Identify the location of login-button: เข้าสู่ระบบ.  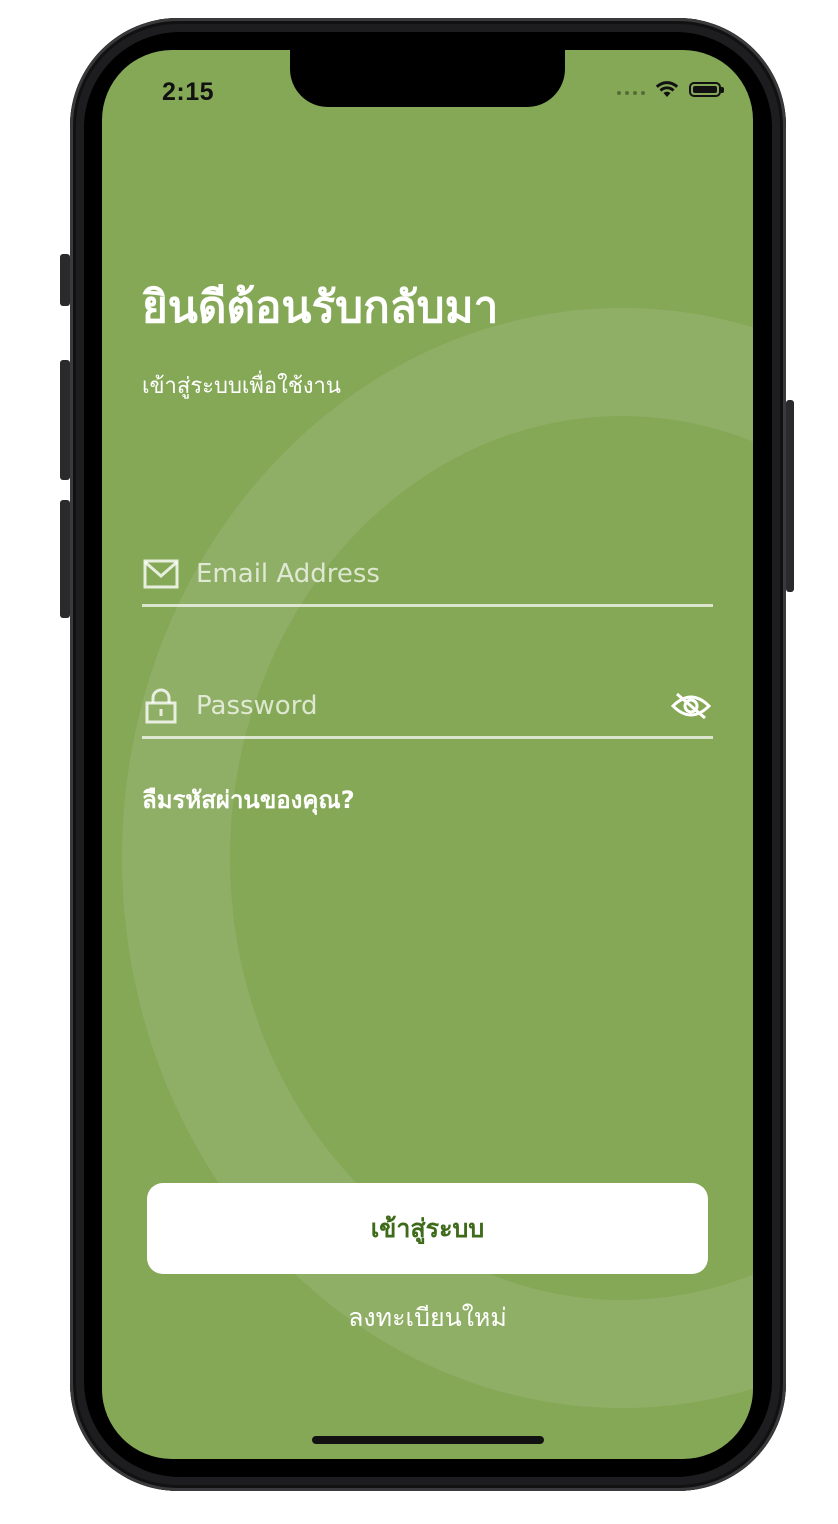
(427, 1228).